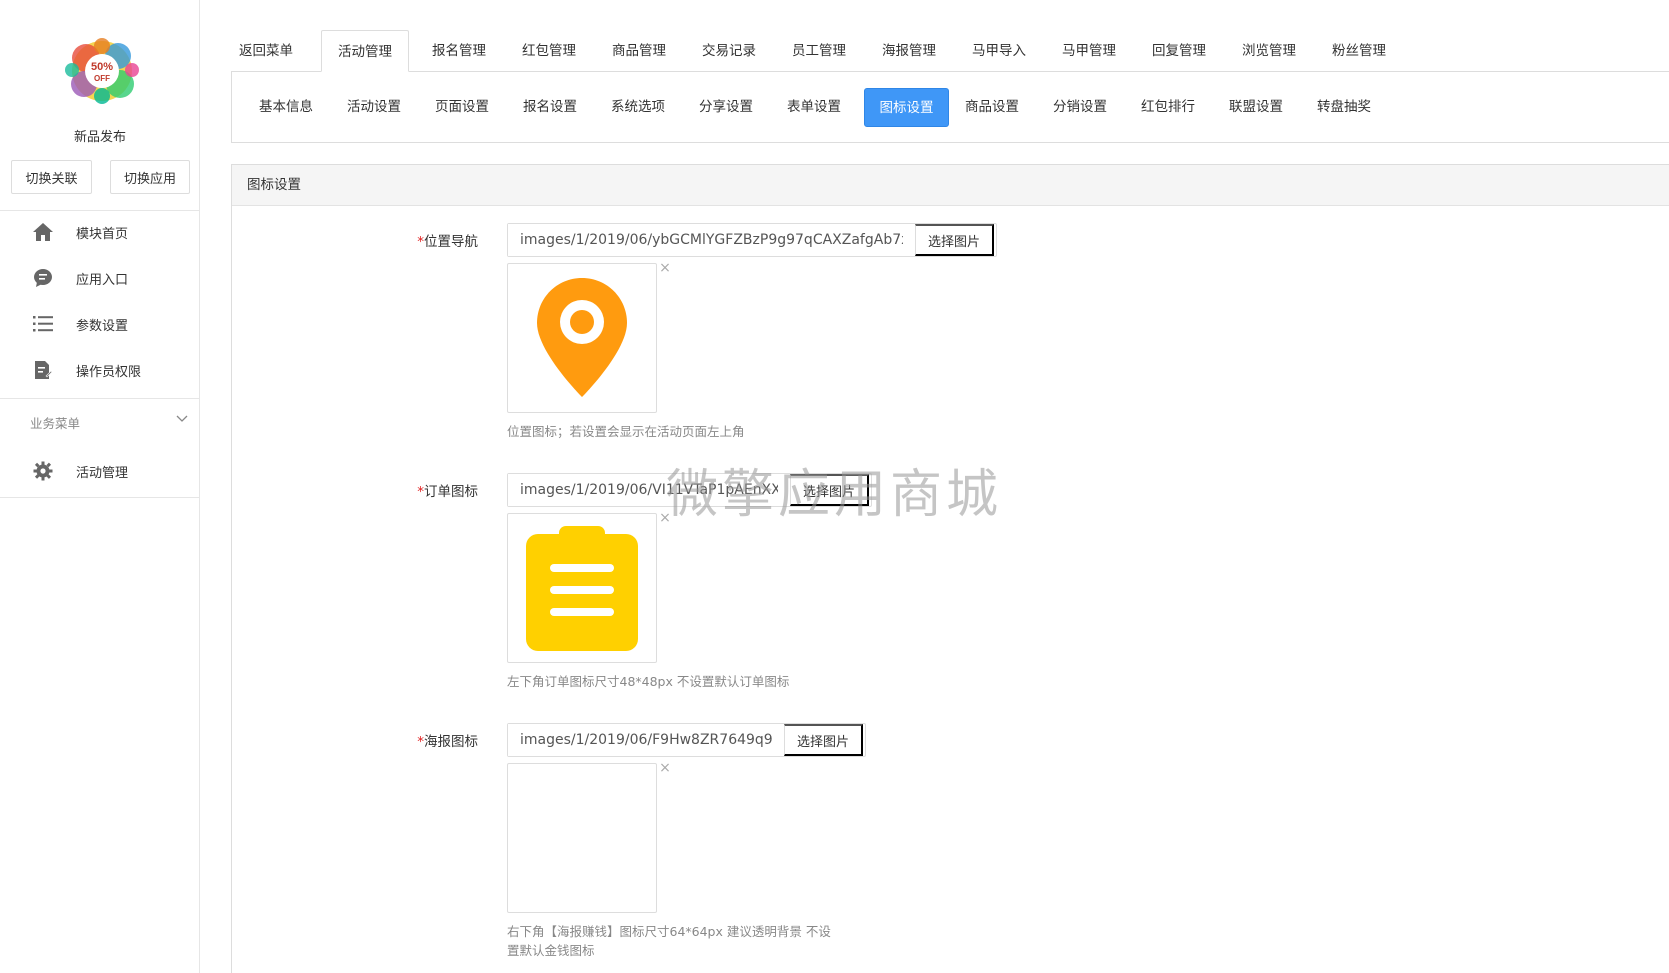  Describe the element at coordinates (451, 742) in the screenshot. I see `field-label-text: 海报图标` at that location.